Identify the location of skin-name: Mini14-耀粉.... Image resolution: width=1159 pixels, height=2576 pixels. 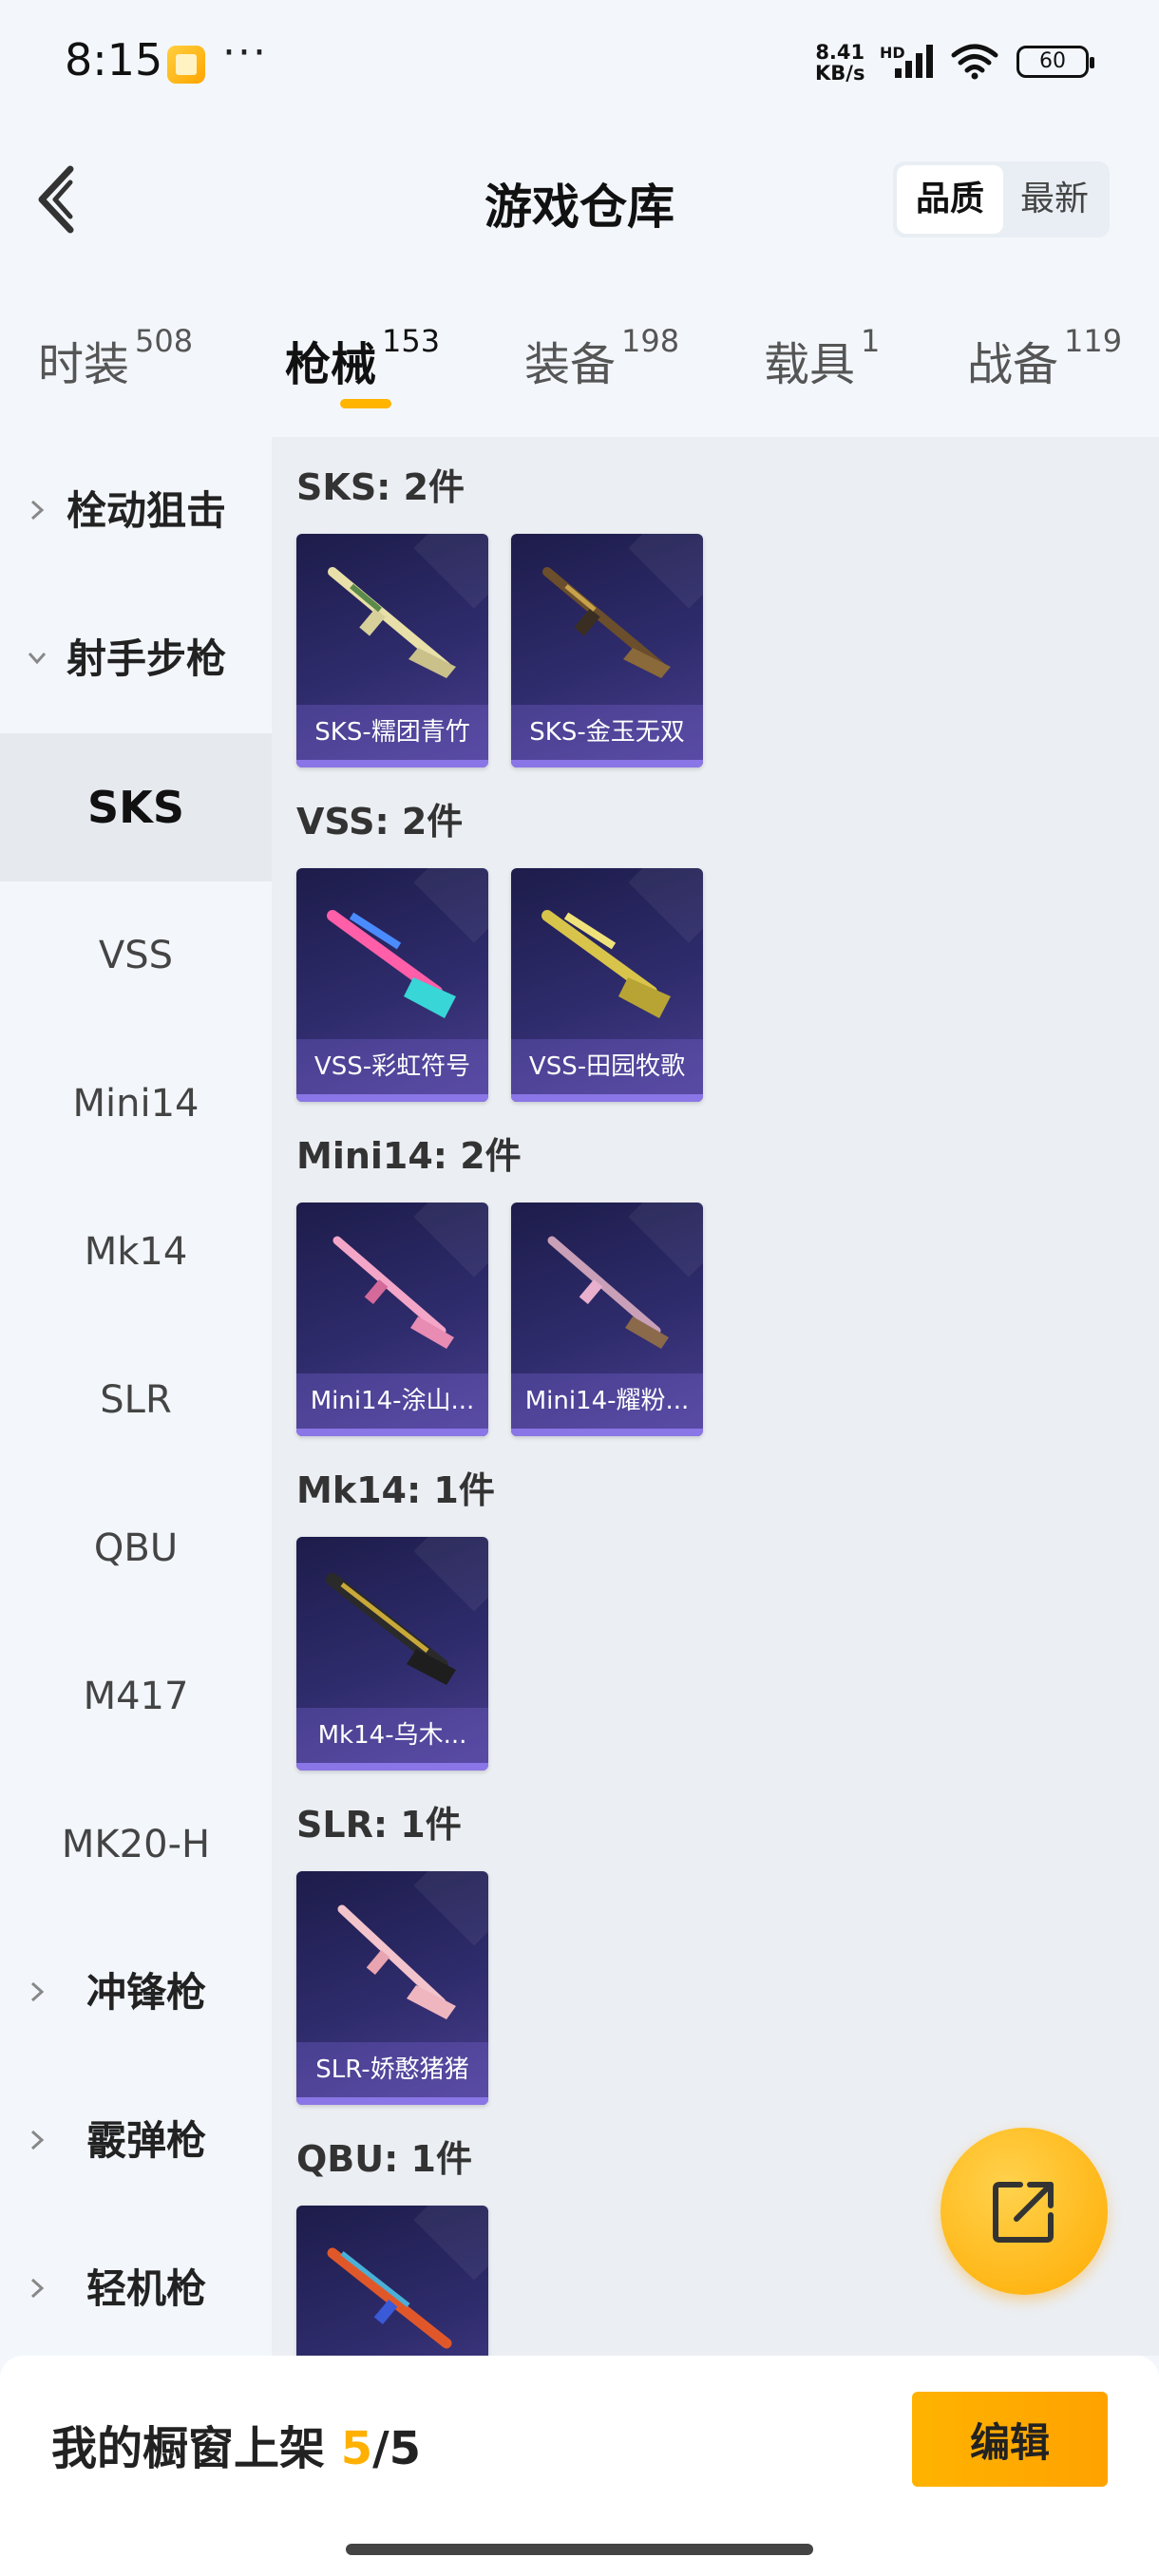
(607, 1401).